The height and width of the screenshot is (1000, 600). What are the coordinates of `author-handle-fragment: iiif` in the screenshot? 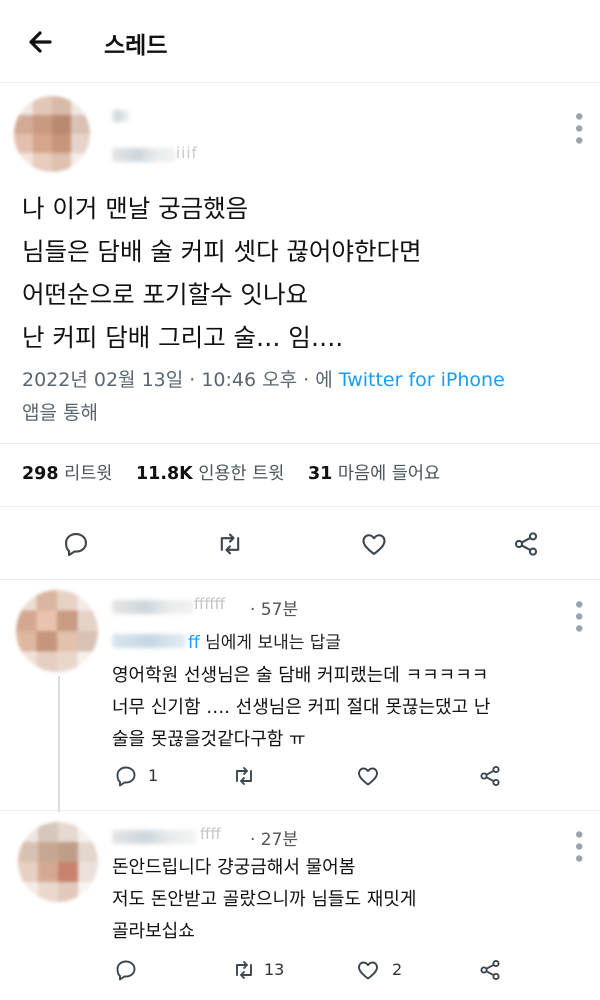 It's located at (187, 153).